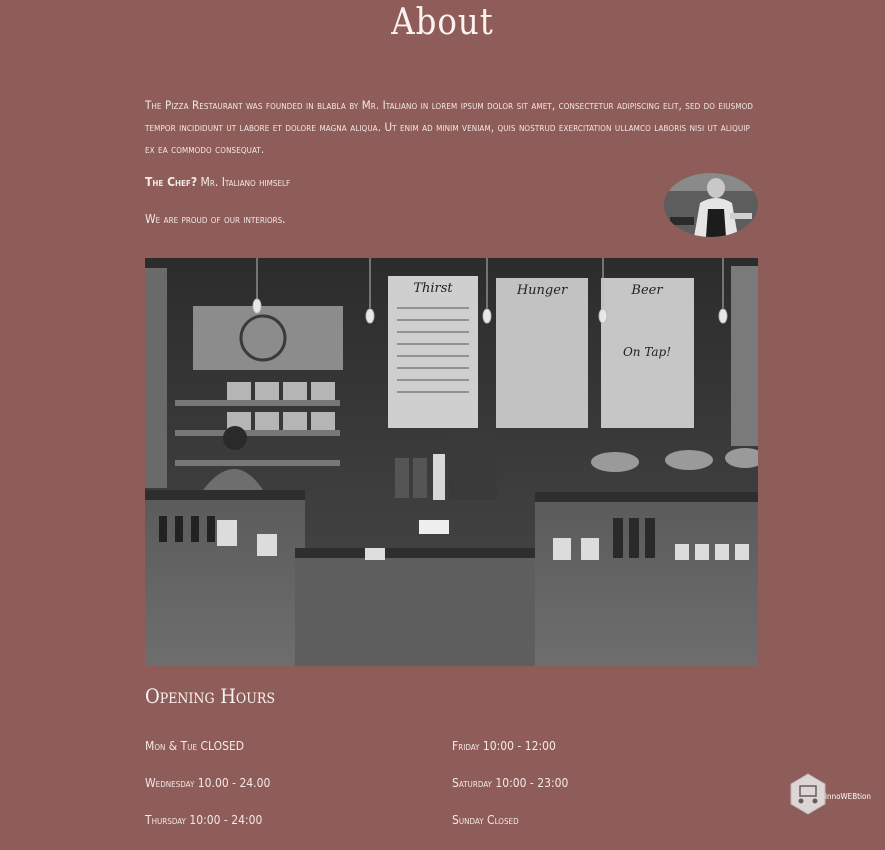 Image resolution: width=885 pixels, height=850 pixels. What do you see at coordinates (808, 796) in the screenshot?
I see `innowebtion-logo-icon` at bounding box center [808, 796].